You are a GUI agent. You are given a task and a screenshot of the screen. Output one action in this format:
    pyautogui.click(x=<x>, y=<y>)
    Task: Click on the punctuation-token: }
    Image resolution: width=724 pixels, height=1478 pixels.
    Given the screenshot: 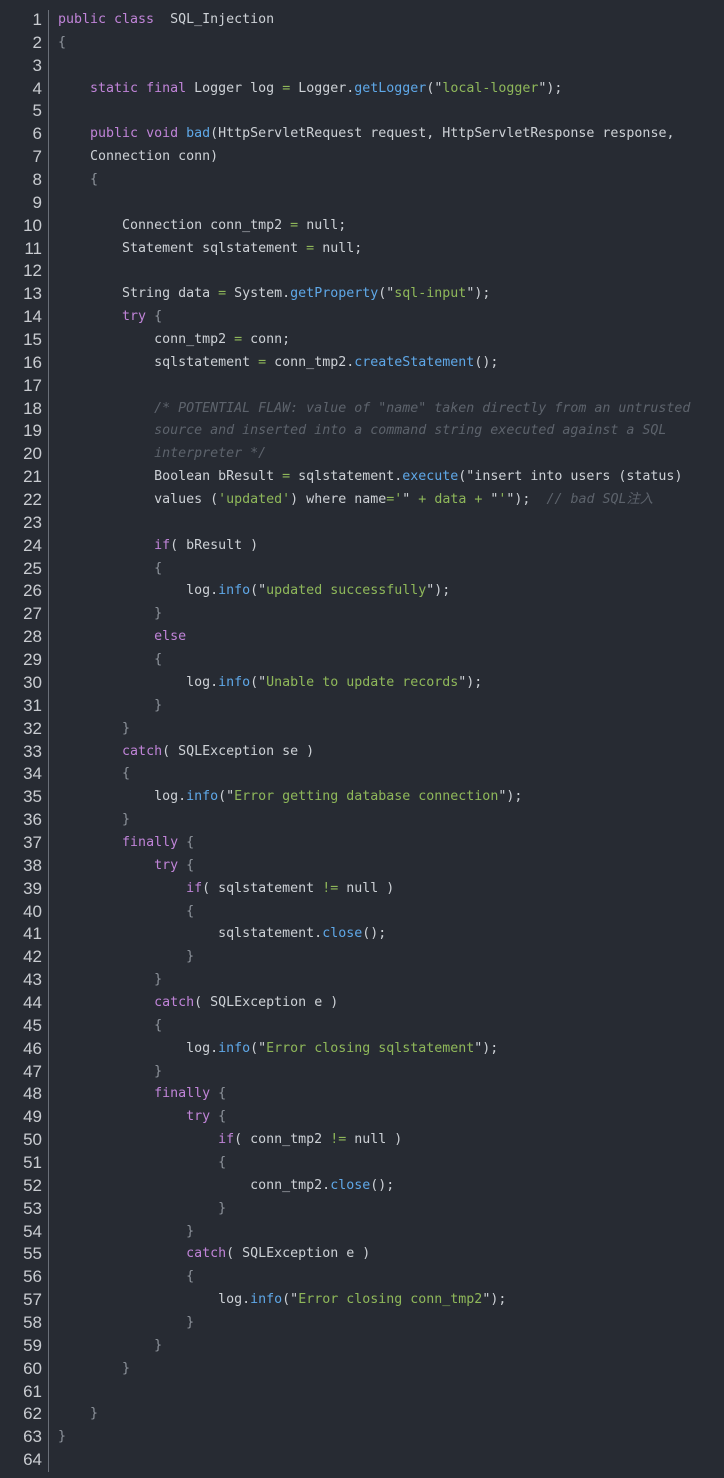 What is the action you would take?
    pyautogui.click(x=222, y=1208)
    